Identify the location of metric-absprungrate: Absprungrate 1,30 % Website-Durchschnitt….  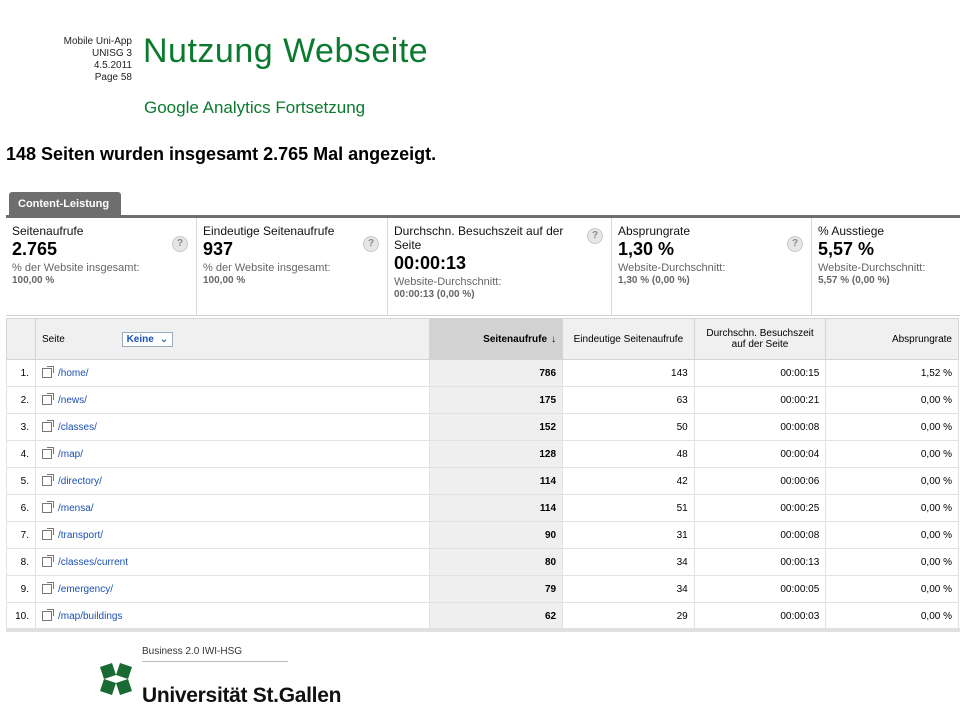
(712, 266).